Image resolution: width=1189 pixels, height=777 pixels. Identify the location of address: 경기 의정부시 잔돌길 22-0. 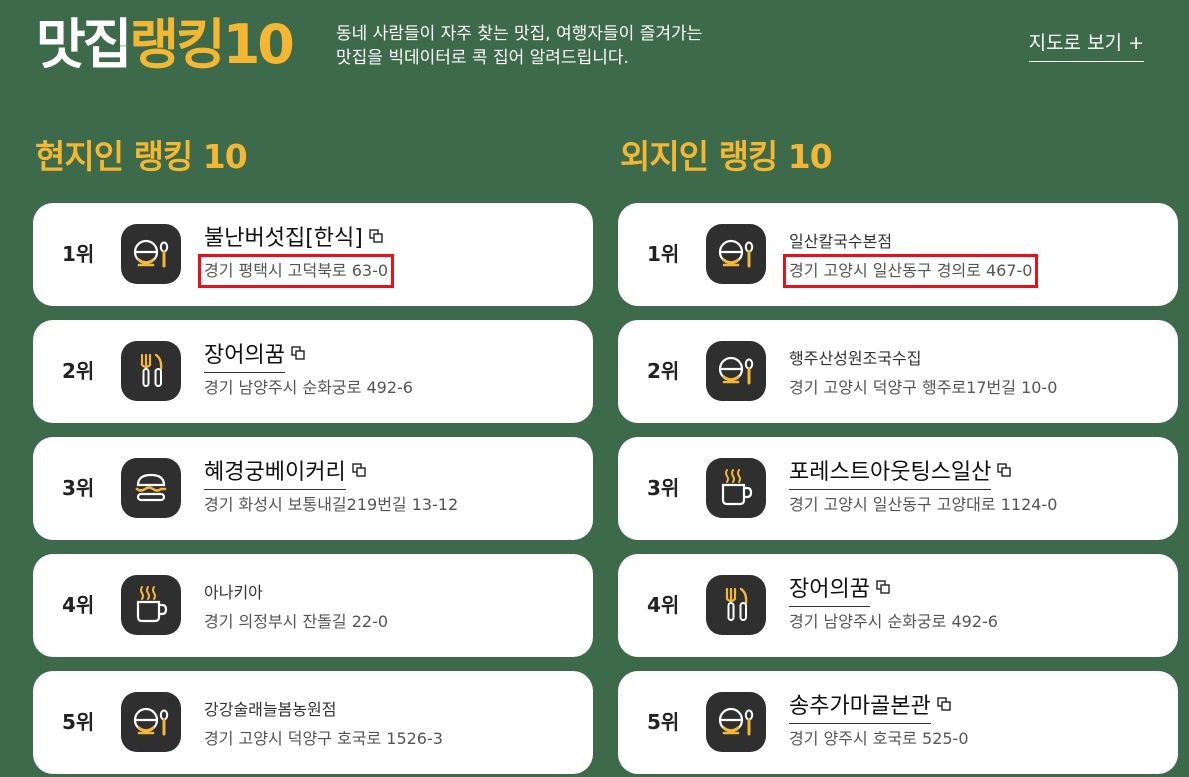
(296, 621).